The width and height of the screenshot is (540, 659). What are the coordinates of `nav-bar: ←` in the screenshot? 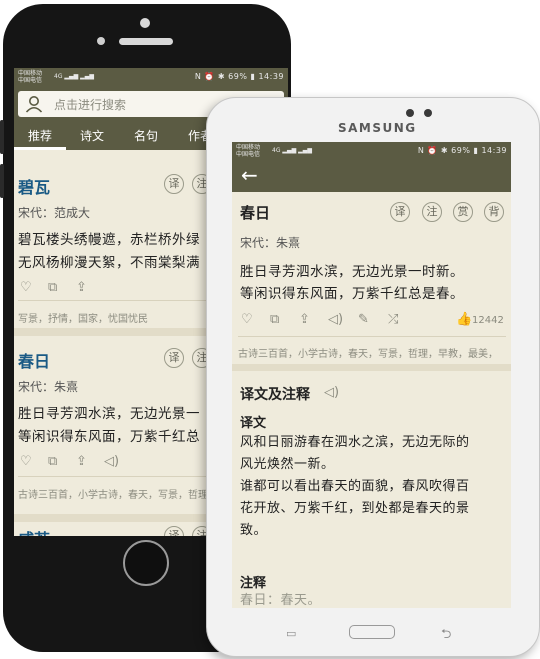 It's located at (371, 176).